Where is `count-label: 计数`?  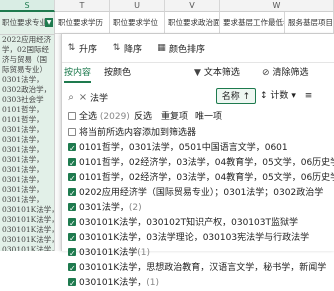 count-label: 计数 is located at coordinates (279, 96).